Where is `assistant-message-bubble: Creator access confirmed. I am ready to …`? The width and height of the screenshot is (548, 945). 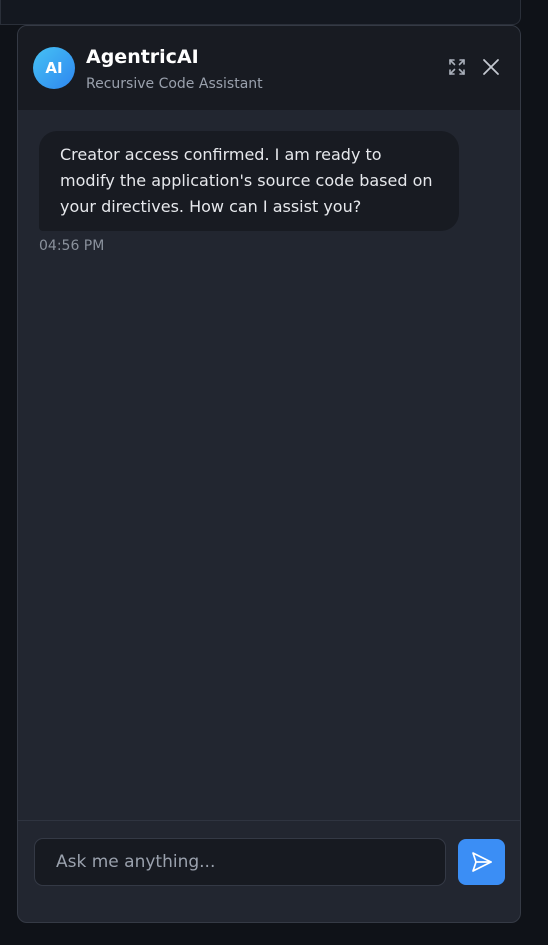 assistant-message-bubble: Creator access confirmed. I am ready to … is located at coordinates (249, 181).